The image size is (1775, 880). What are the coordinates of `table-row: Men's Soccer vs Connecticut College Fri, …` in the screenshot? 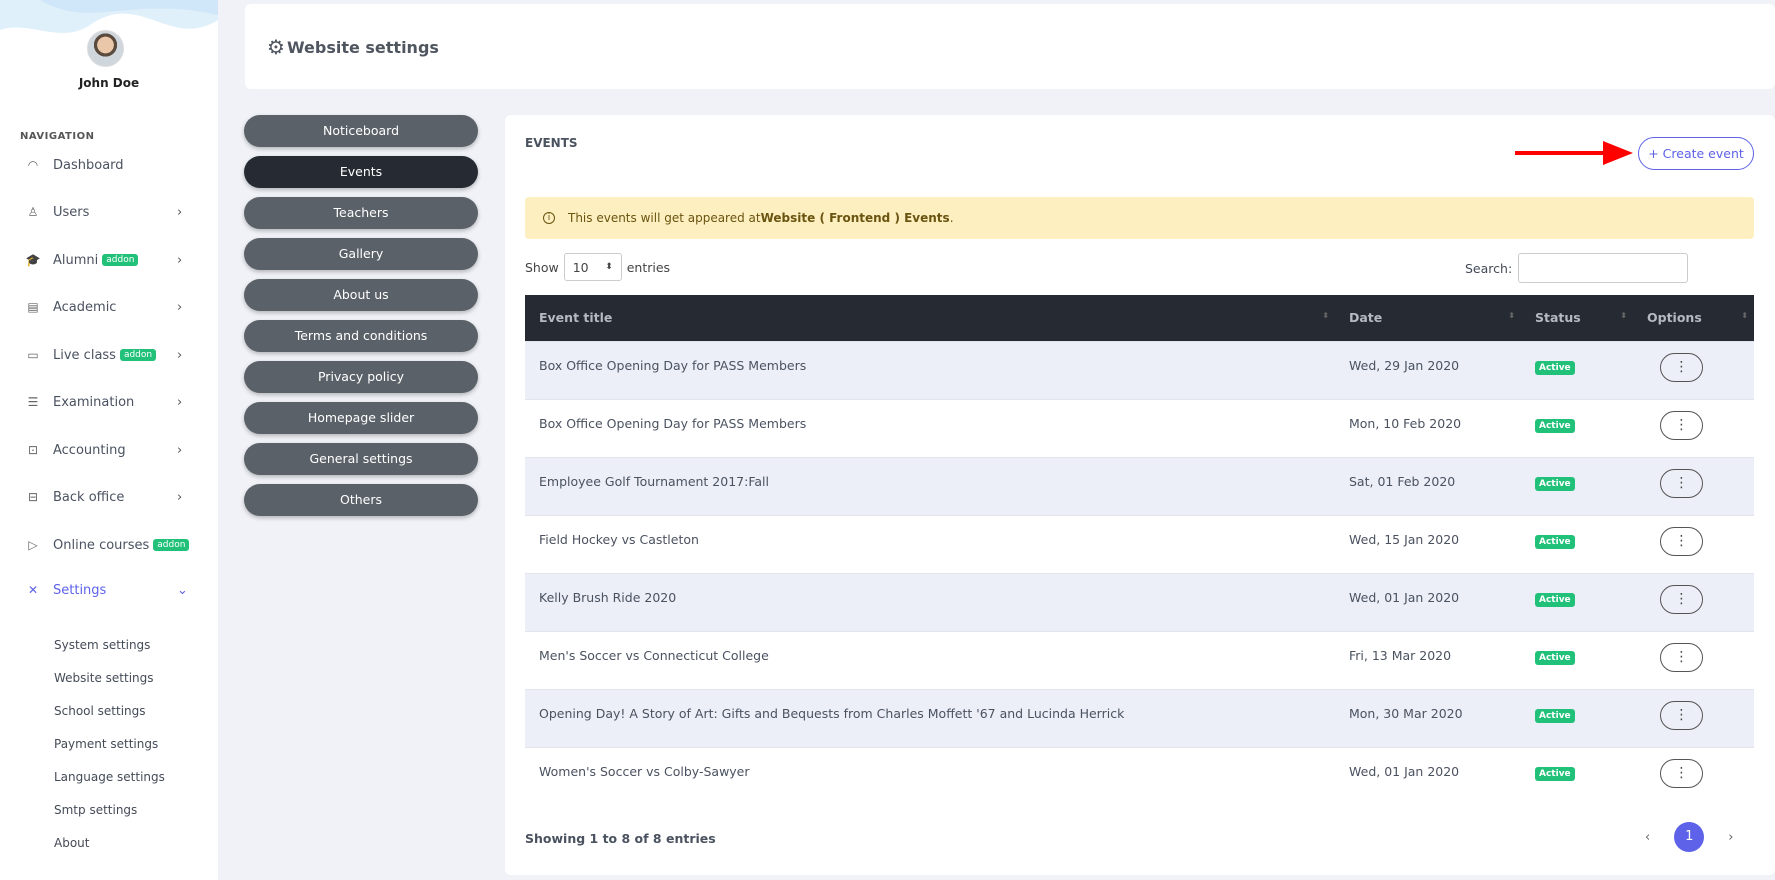 It's located at (1139, 659).